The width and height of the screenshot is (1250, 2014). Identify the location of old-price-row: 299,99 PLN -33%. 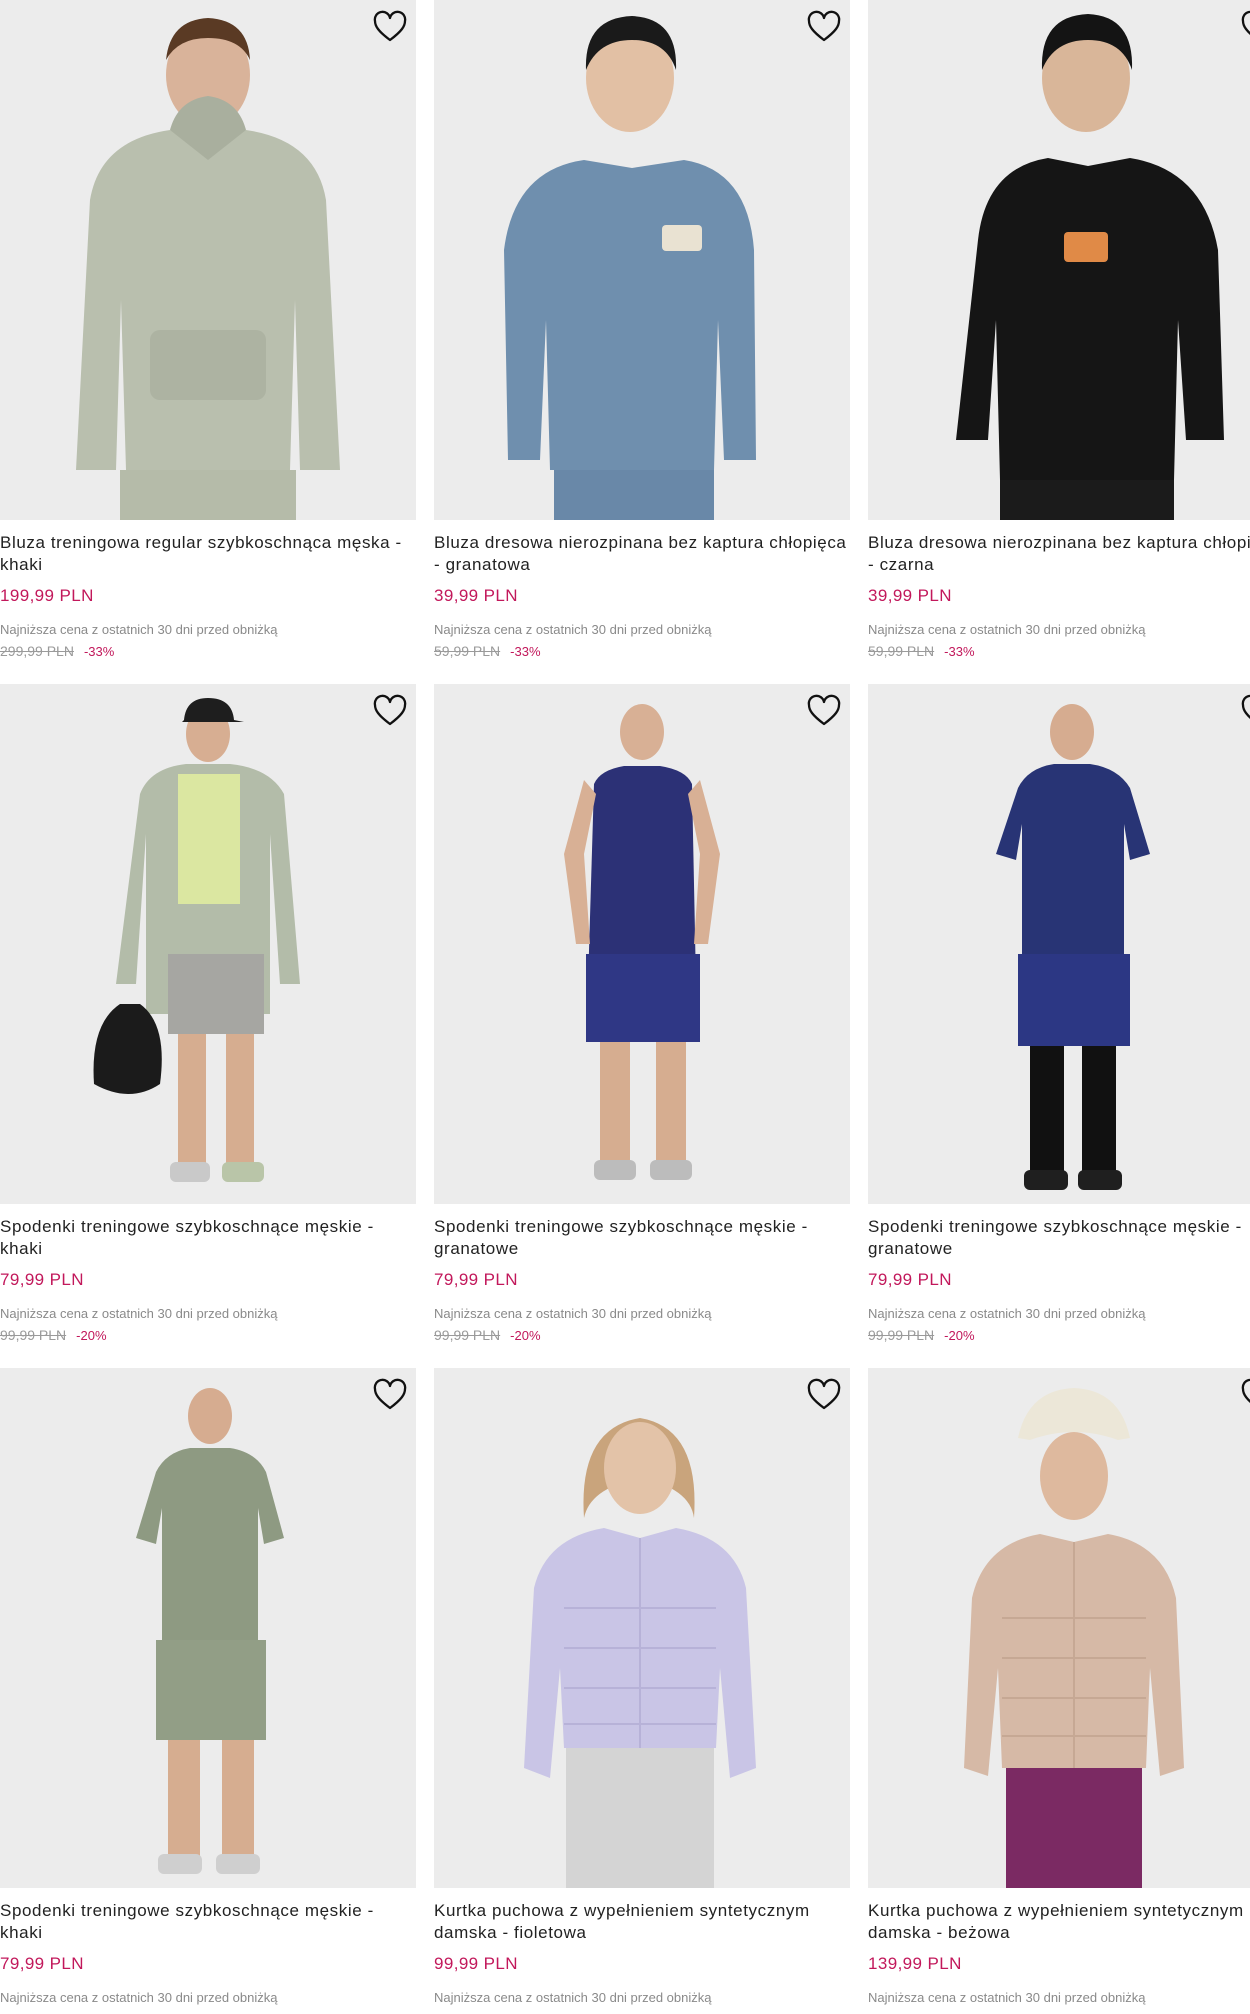
(57, 651).